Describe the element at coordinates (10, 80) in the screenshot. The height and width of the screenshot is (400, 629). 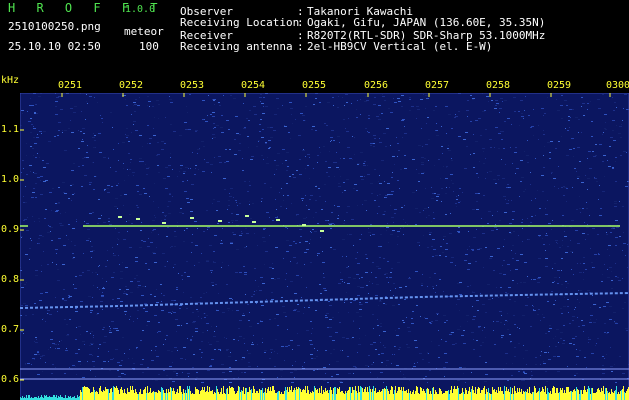
I see `axis-unit-label: kHz` at that location.